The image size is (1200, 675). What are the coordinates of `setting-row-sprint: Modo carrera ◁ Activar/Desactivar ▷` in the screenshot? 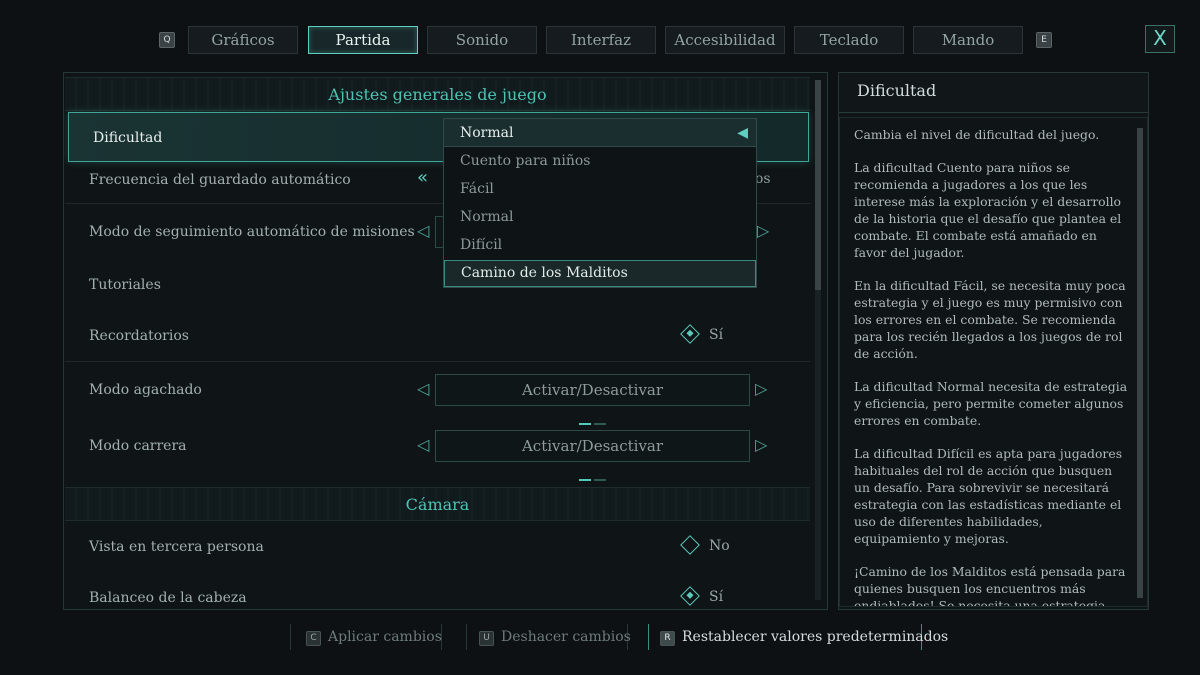 It's located at (437, 451).